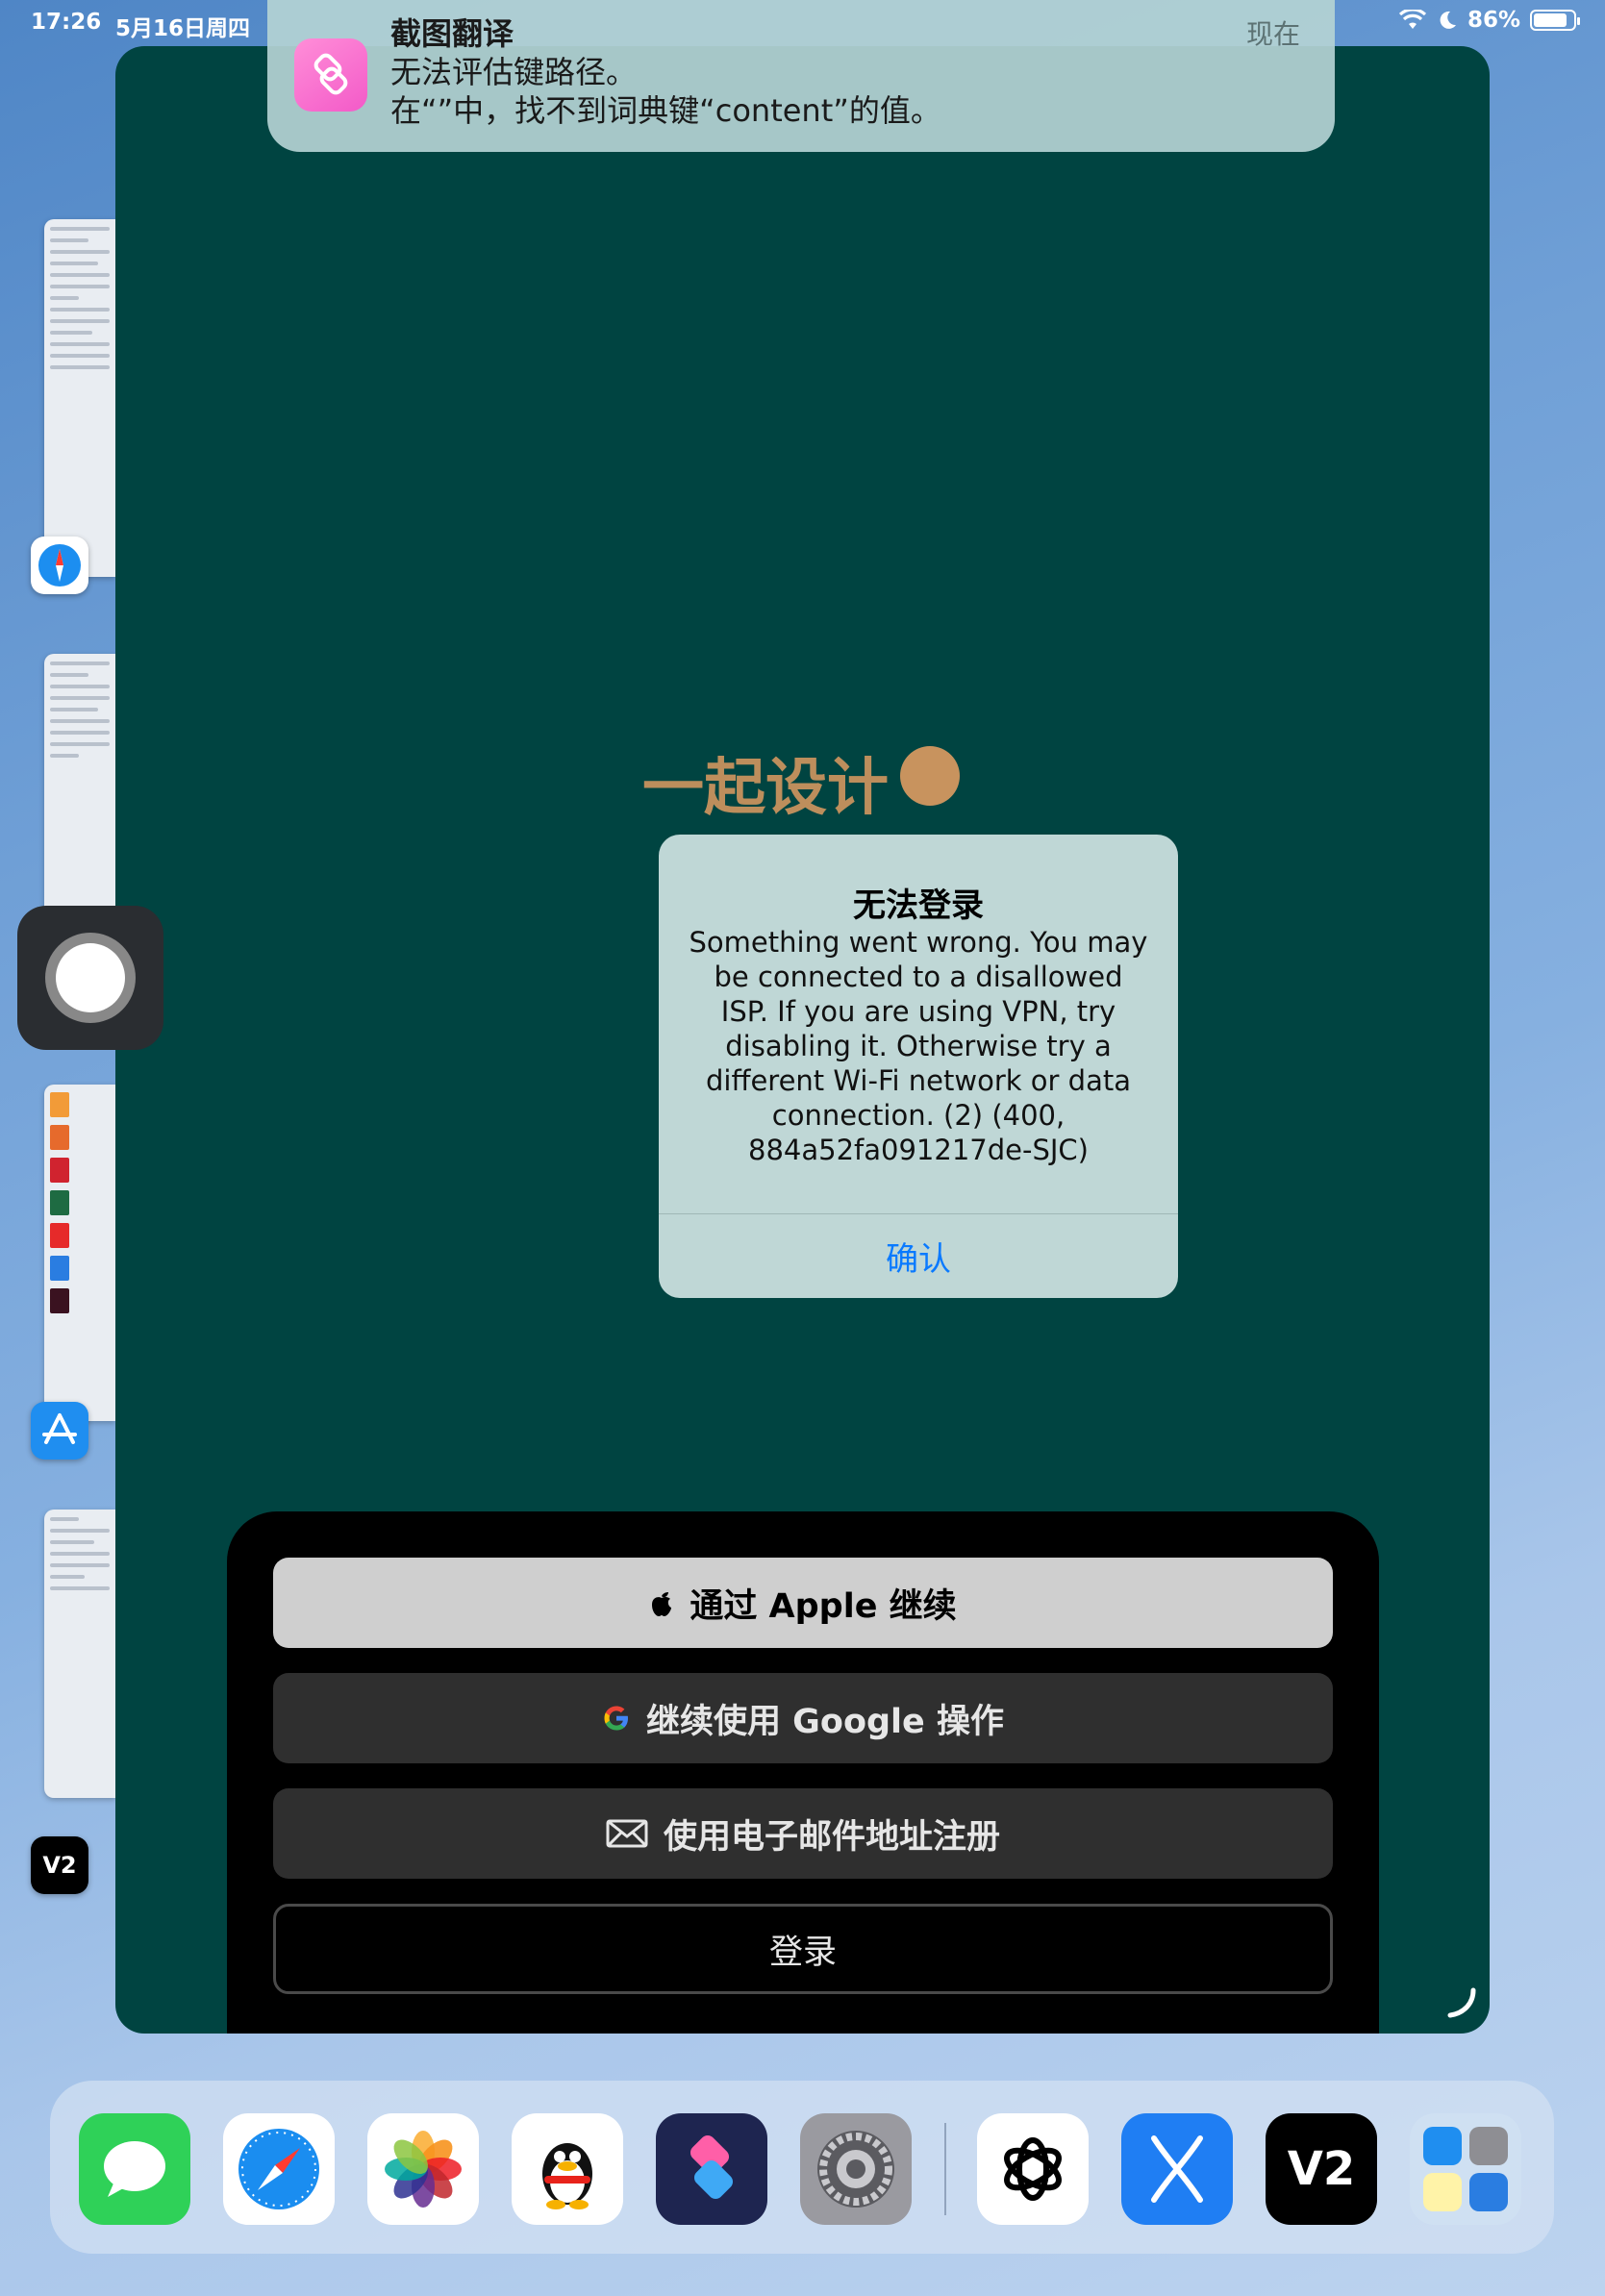 The image size is (1605, 2296). What do you see at coordinates (918, 1255) in the screenshot?
I see `alert-confirm-button: 确认` at bounding box center [918, 1255].